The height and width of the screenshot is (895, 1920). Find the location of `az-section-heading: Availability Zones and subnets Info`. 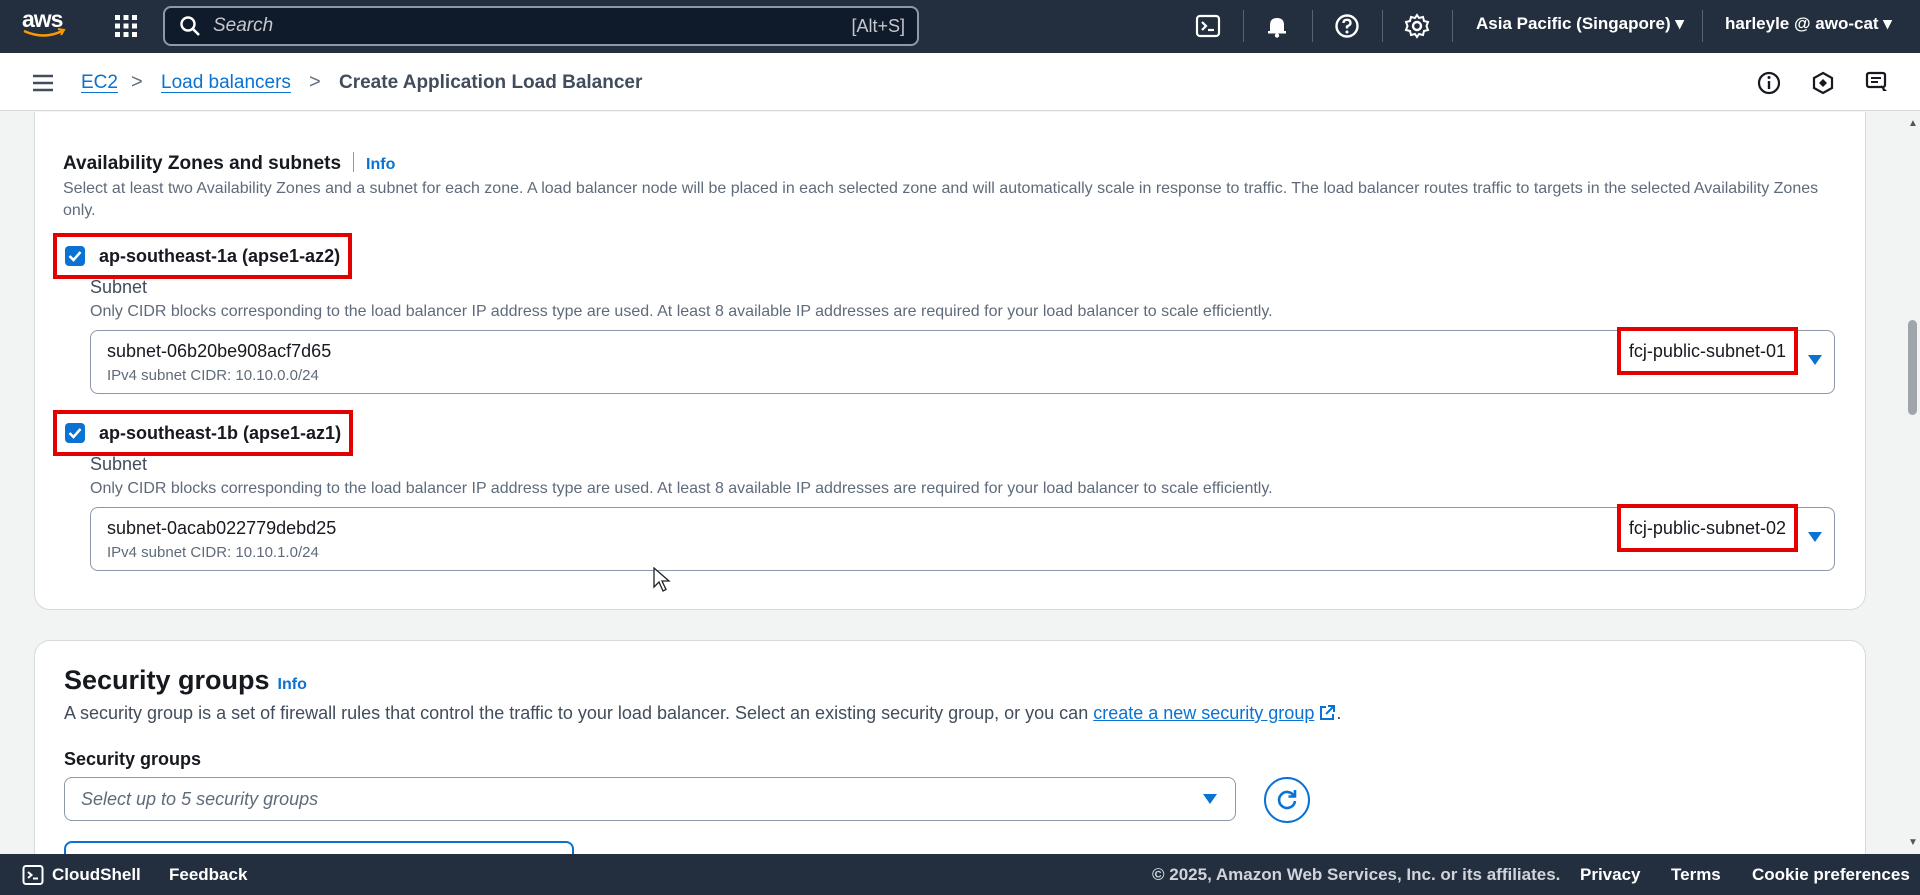

az-section-heading: Availability Zones and subnets Info is located at coordinates (229, 163).